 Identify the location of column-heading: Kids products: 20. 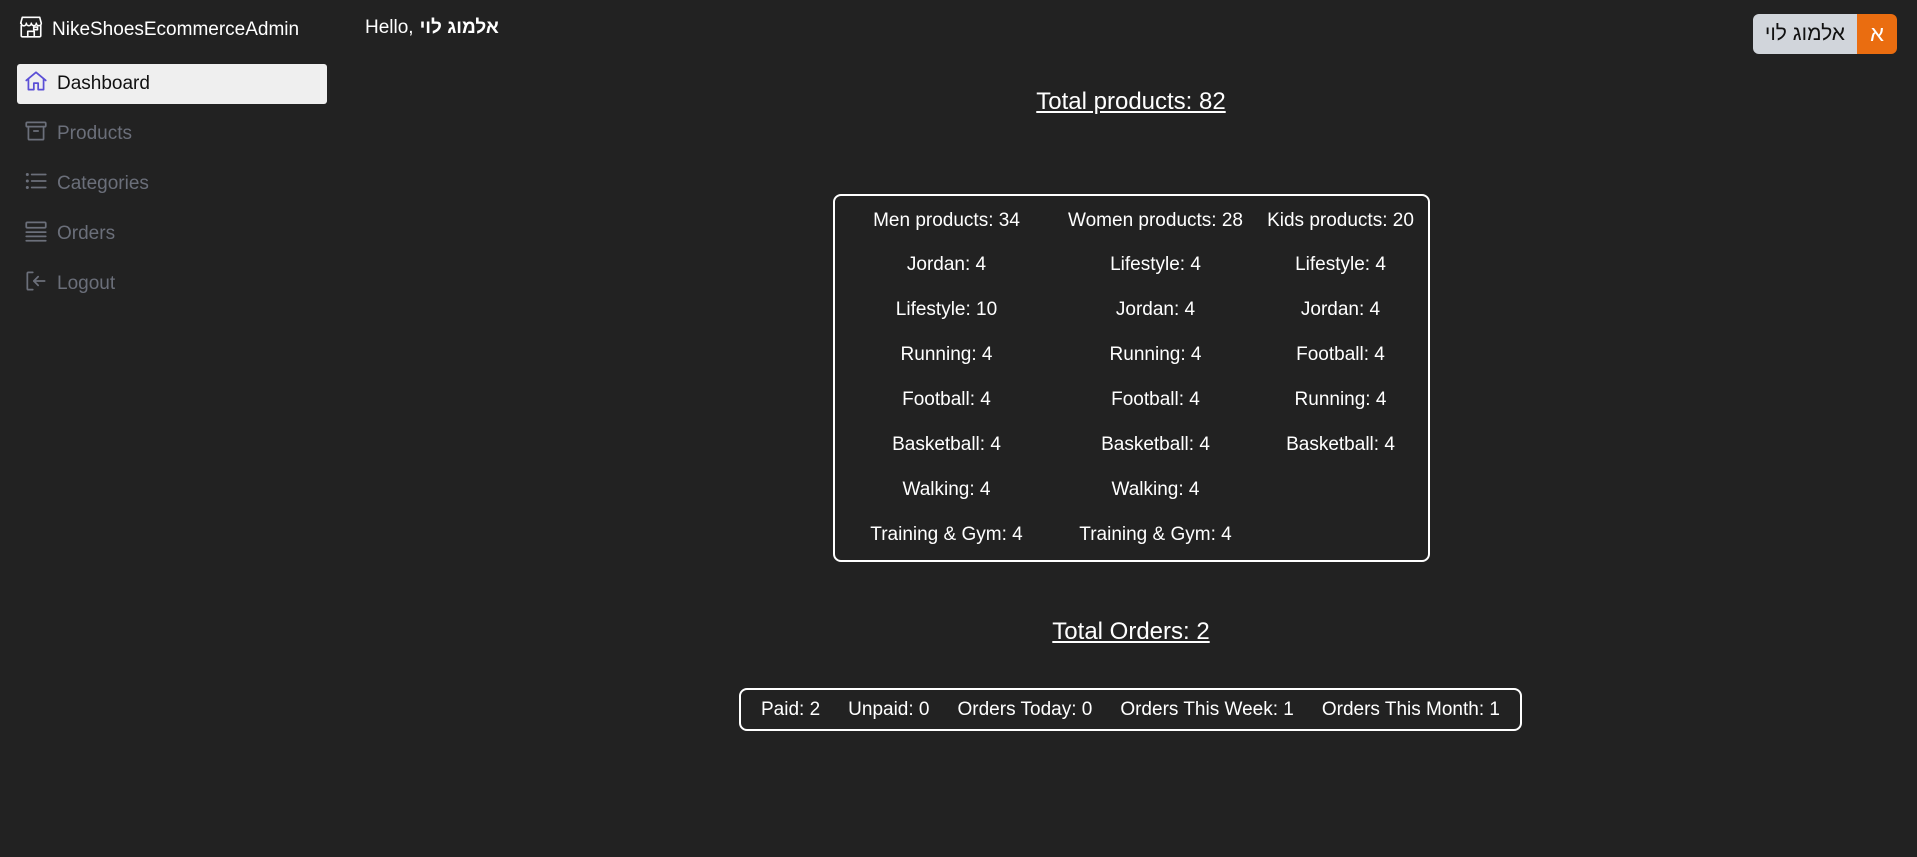
(1340, 220).